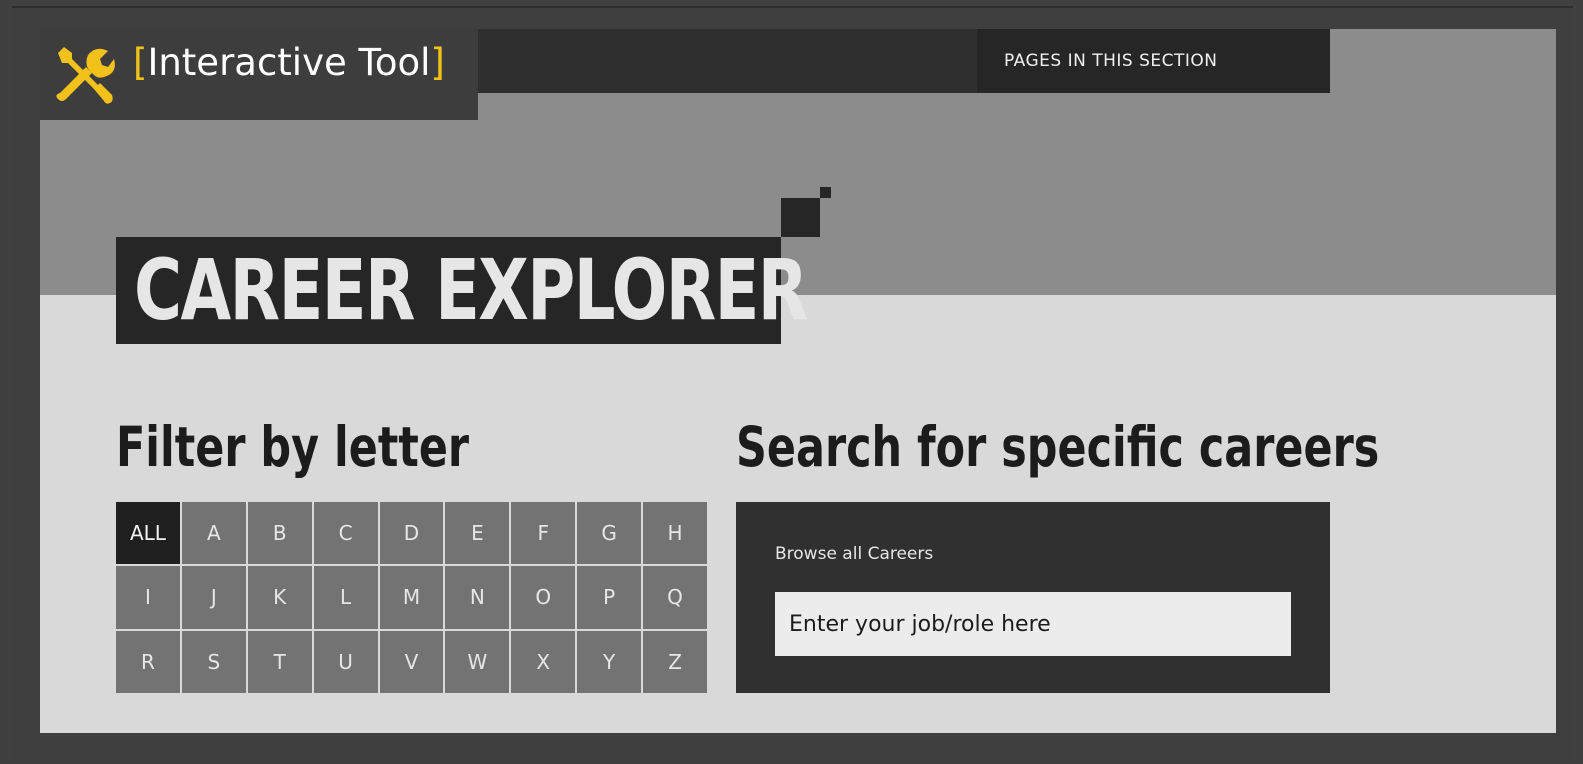  I want to click on letter-filter-y: Y, so click(609, 661).